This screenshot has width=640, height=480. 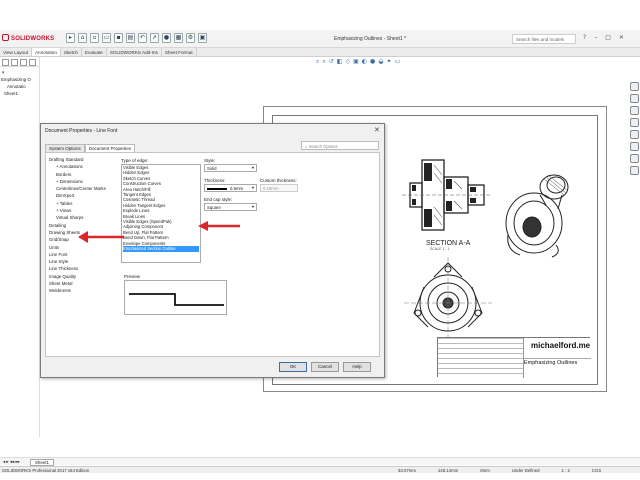 I want to click on front-view-drawing, so click(x=448, y=301).